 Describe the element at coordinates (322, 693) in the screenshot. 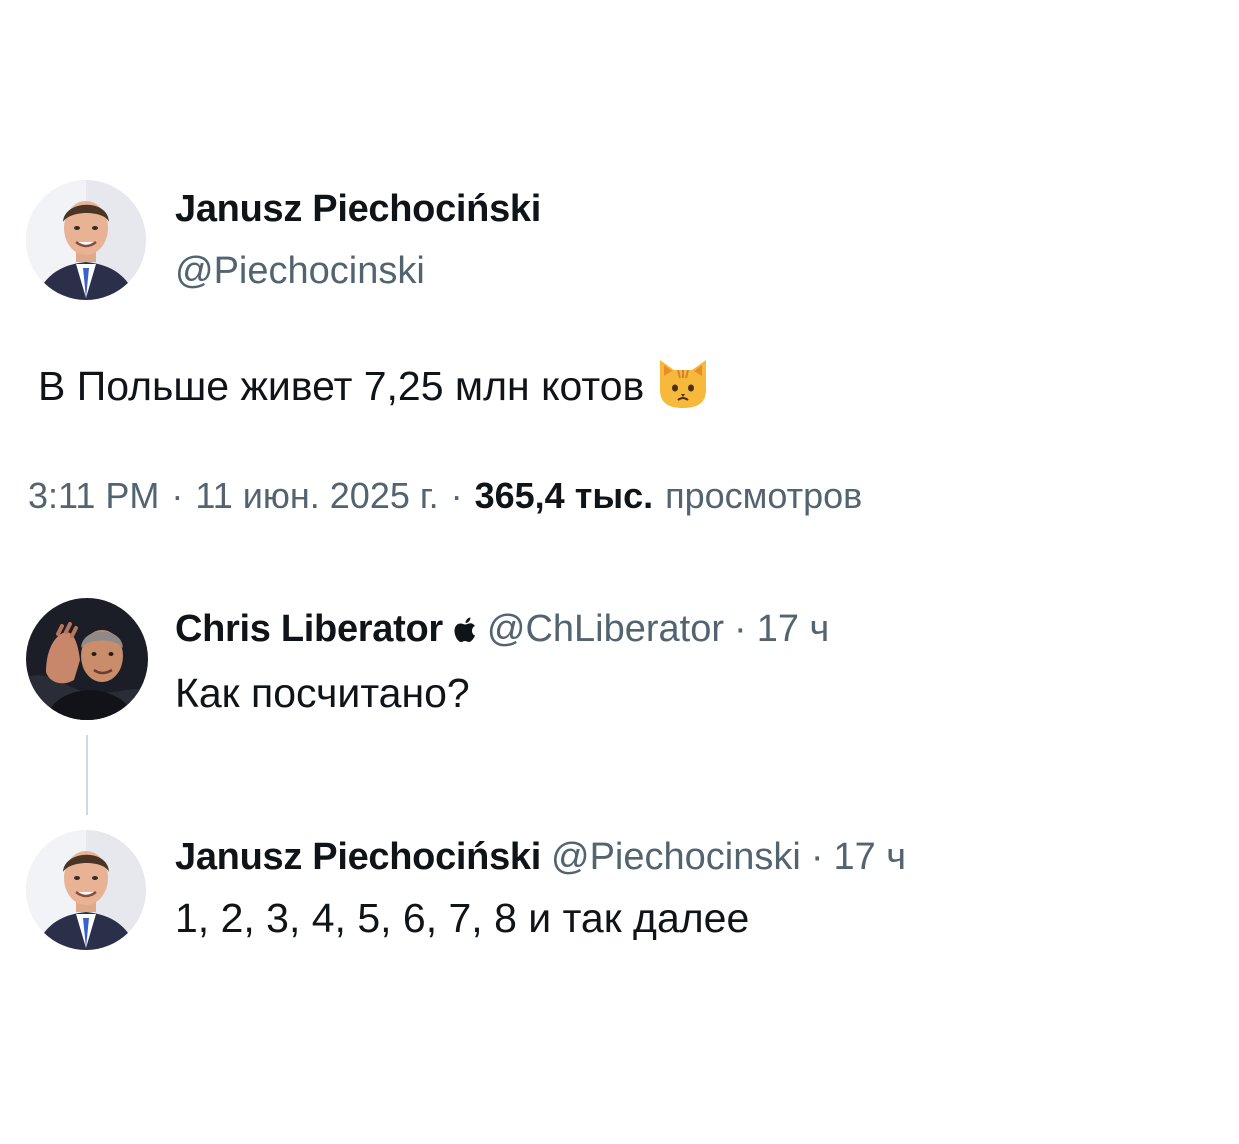

I see `reply-text: Как посчитано?` at that location.